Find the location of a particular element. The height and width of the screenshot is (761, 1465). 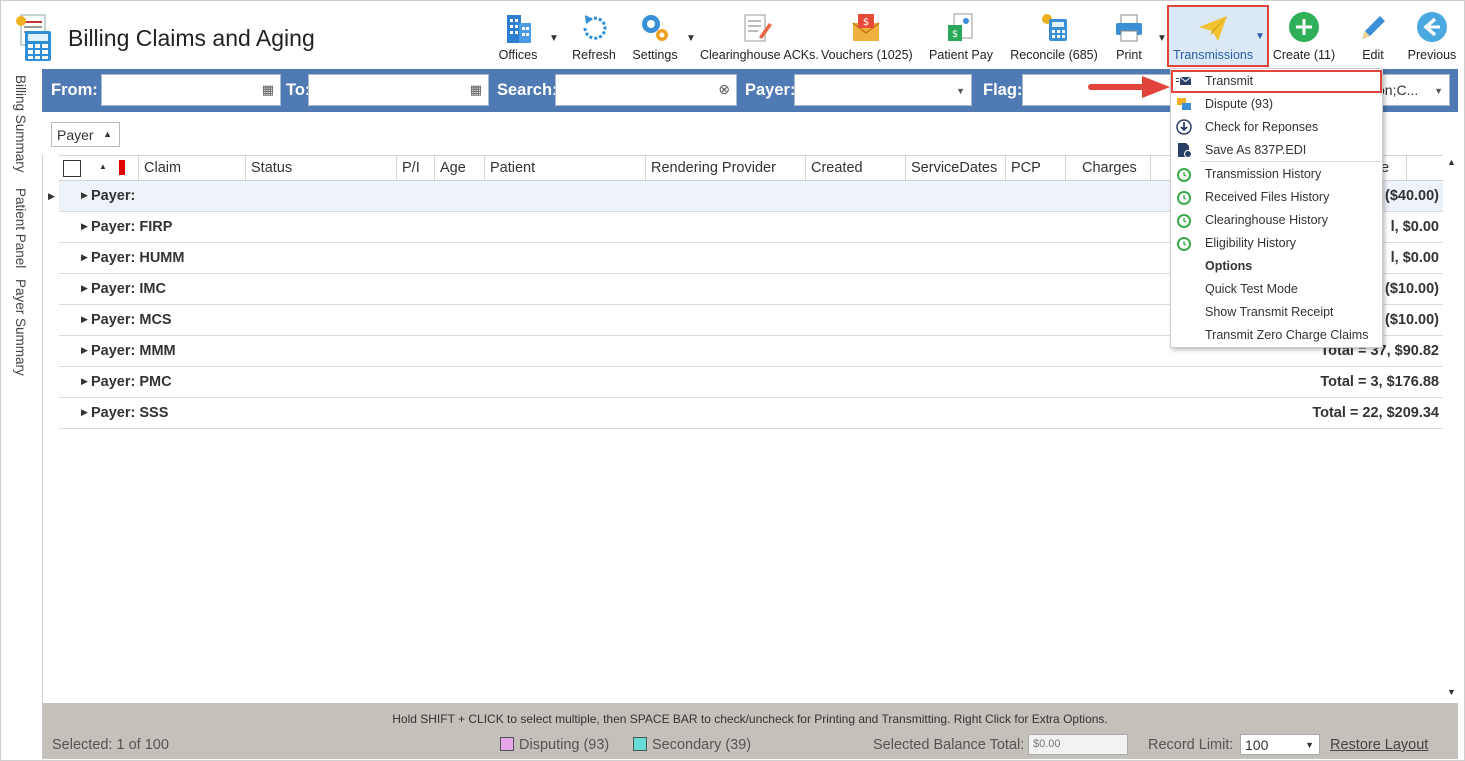

edit-button: Edit is located at coordinates (1373, 36).